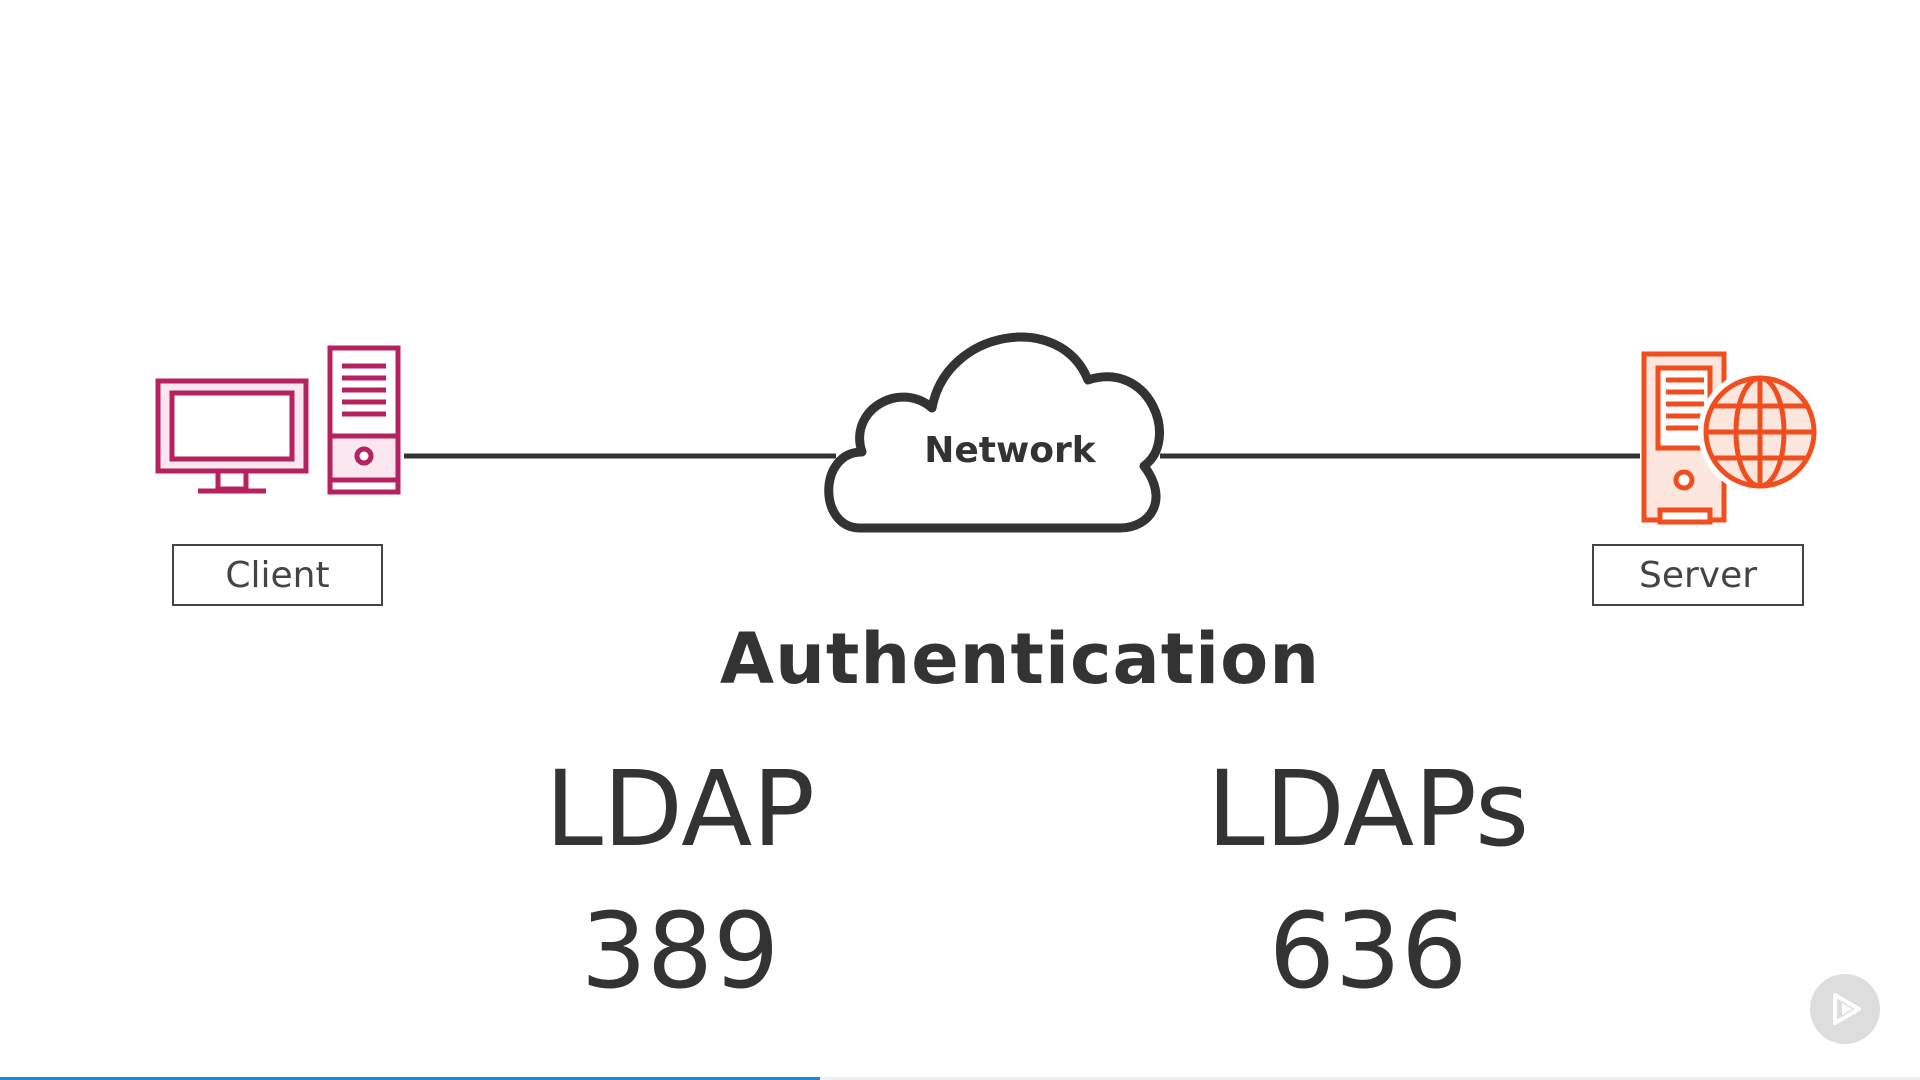 This screenshot has width=1920, height=1080. Describe the element at coordinates (1368, 951) in the screenshot. I see `protocol-ldaps-port: 636` at that location.